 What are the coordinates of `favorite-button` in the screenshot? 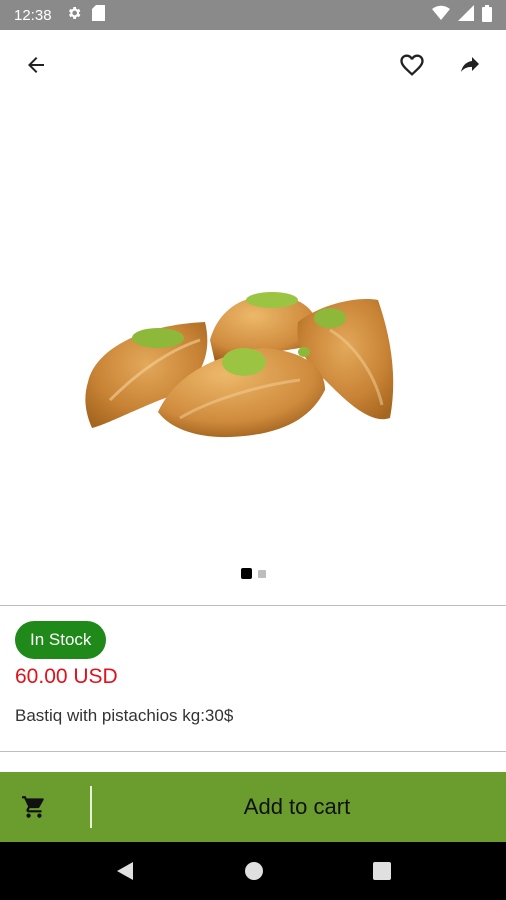 It's located at (412, 65).